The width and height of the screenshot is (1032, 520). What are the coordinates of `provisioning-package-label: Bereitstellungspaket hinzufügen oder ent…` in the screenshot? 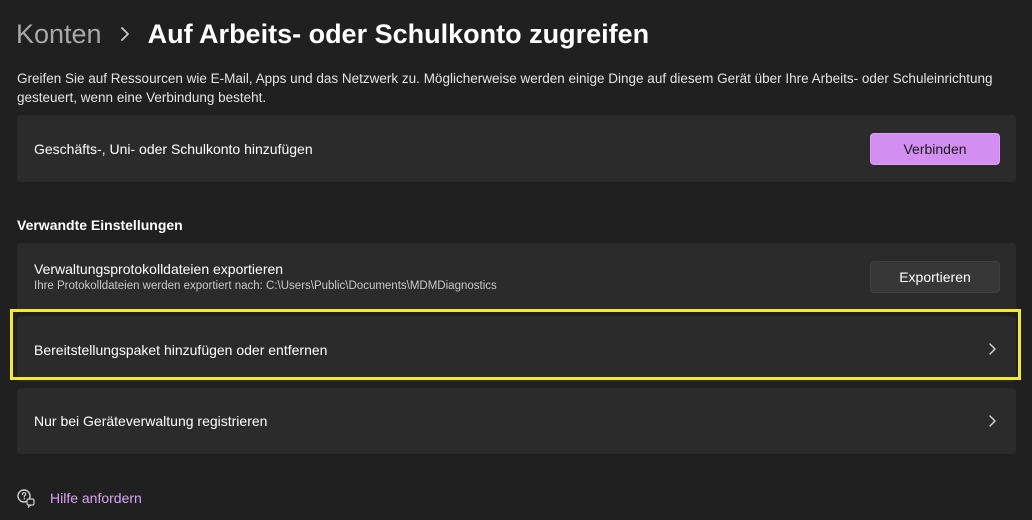 It's located at (181, 350).